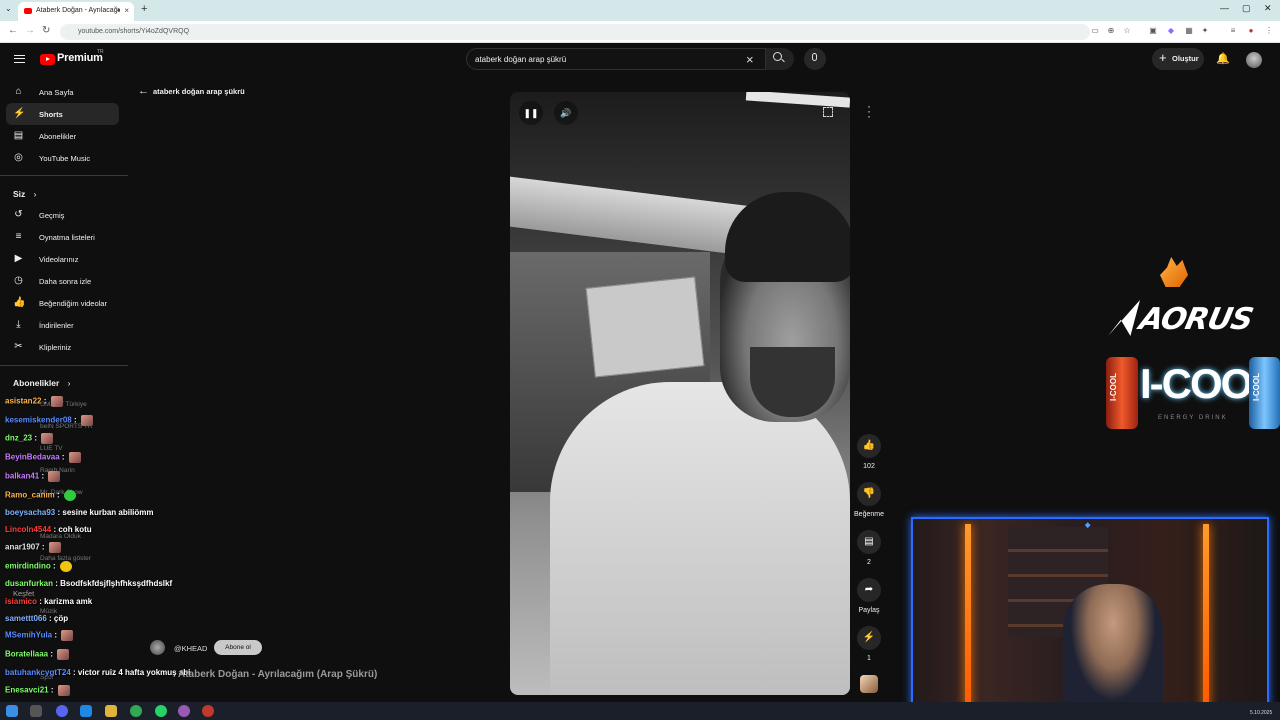 Image resolution: width=1280 pixels, height=720 pixels. I want to click on reading-list-icon: ≡, so click(1233, 31).